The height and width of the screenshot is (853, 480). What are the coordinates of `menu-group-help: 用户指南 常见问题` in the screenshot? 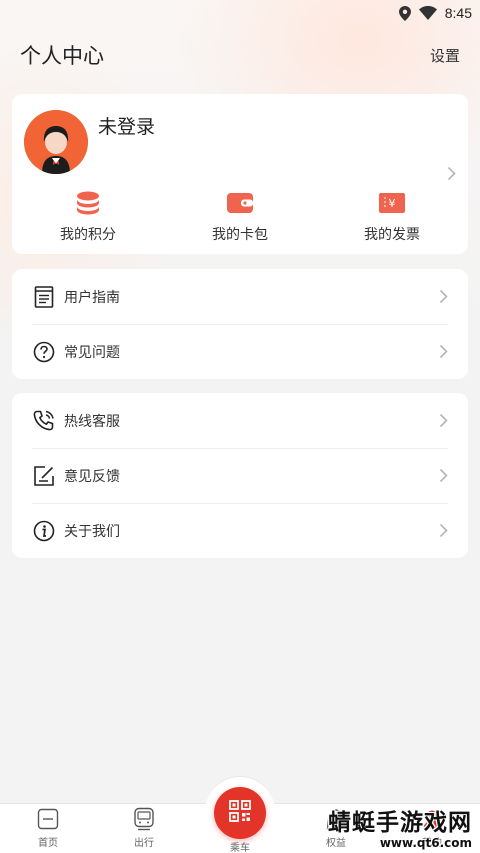 It's located at (240, 324).